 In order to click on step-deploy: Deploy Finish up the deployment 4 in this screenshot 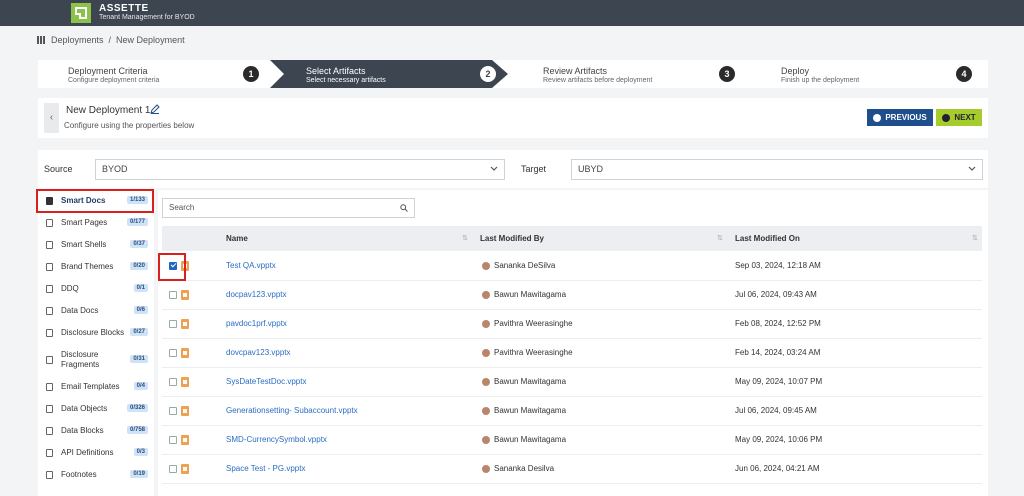, I will do `click(868, 74)`.